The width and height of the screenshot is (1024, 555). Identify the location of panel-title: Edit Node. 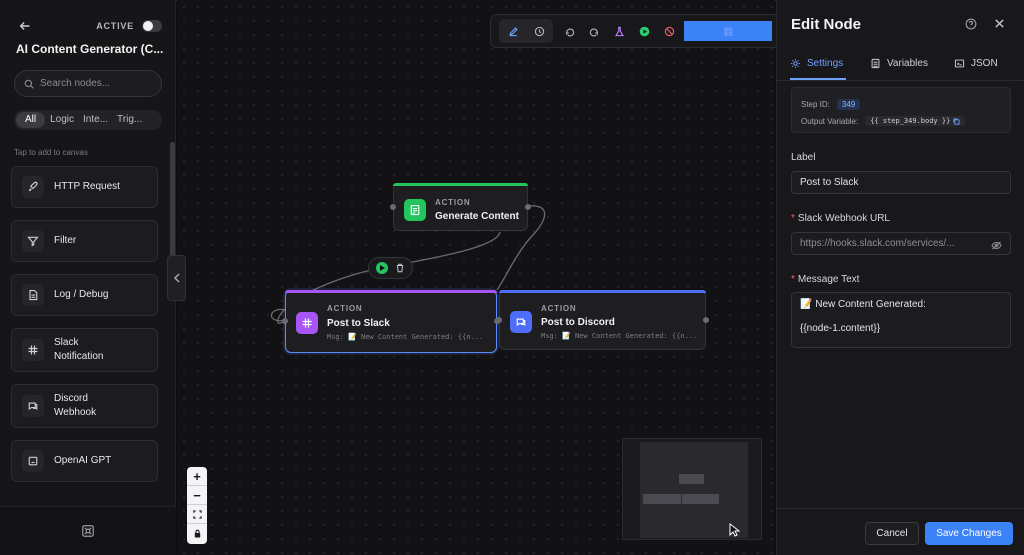
(826, 24).